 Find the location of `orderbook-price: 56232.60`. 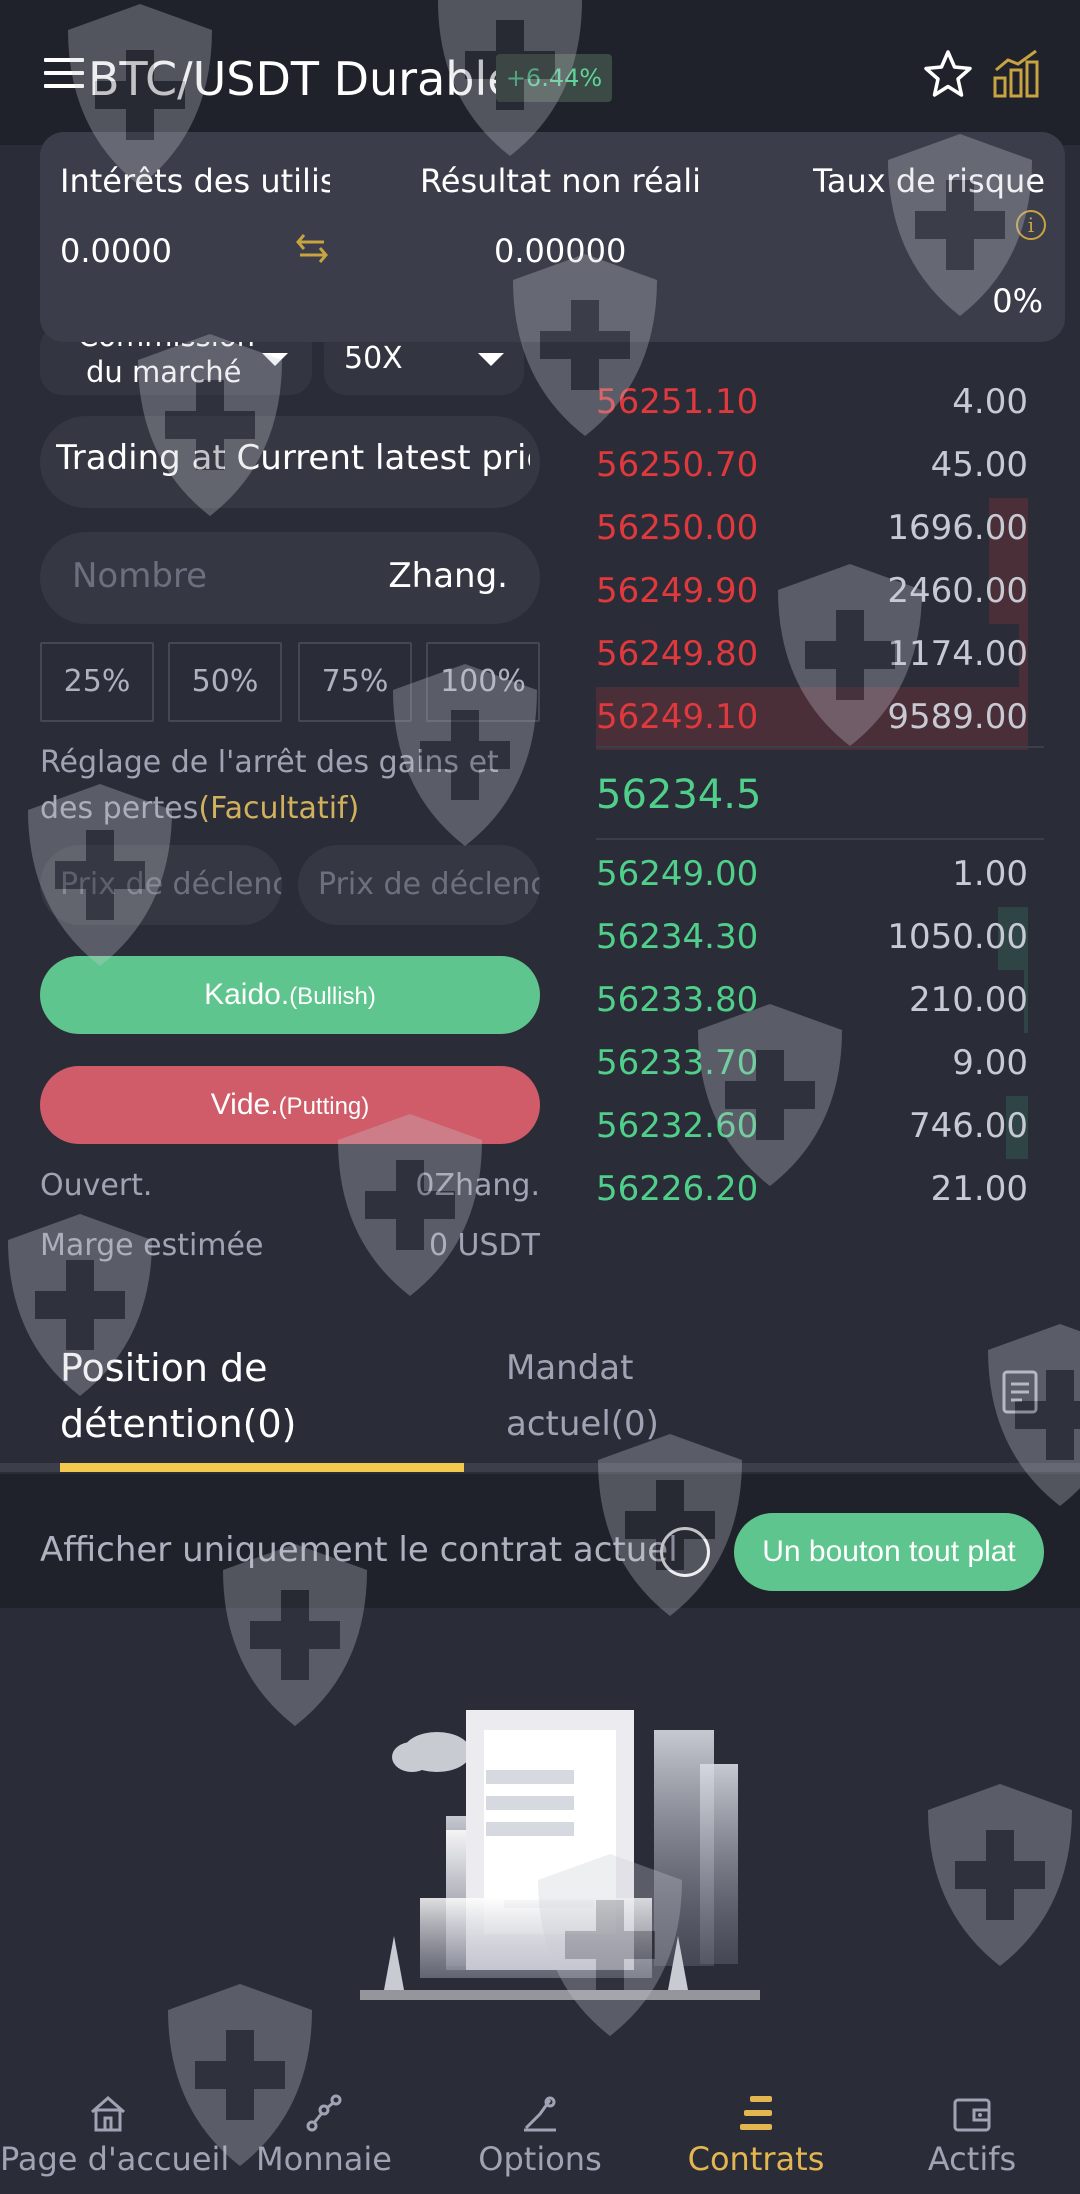

orderbook-price: 56232.60 is located at coordinates (677, 1126).